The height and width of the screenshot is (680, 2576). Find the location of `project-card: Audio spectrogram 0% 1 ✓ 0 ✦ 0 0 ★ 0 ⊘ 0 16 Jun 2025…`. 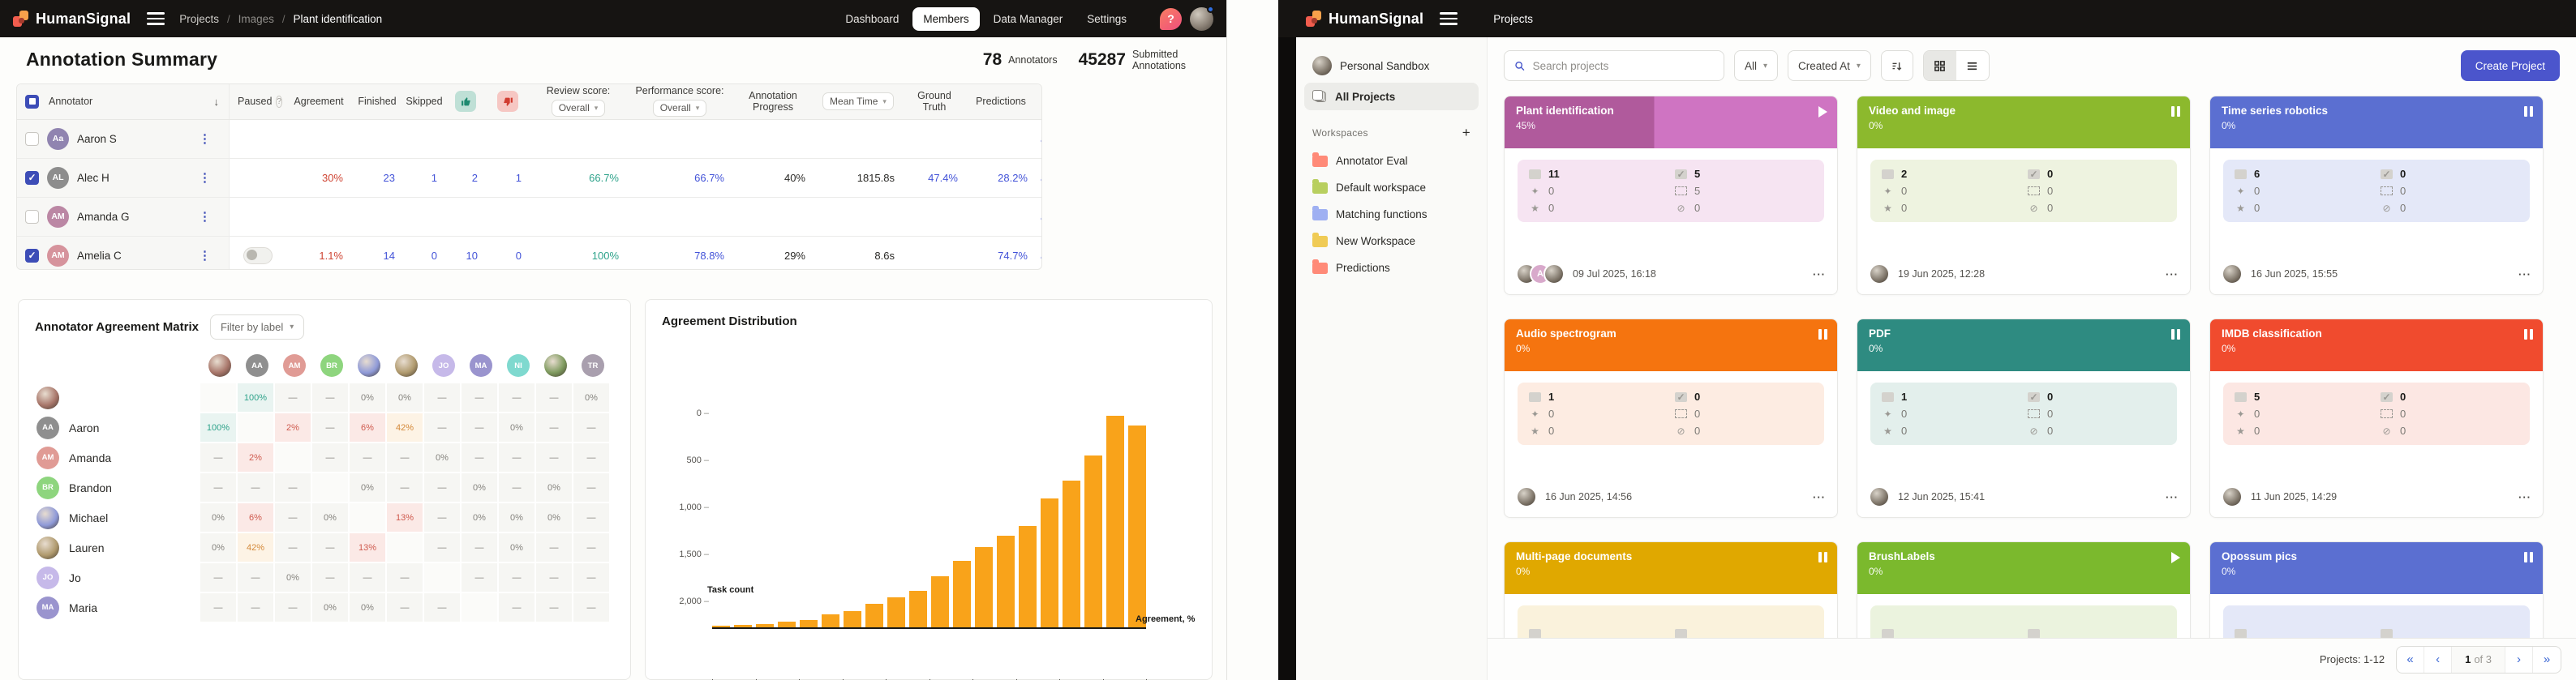

project-card: Audio spectrogram 0% 1 ✓ 0 ✦ 0 0 ★ 0 ⊘ 0 16 Jun 2025… is located at coordinates (1671, 419).